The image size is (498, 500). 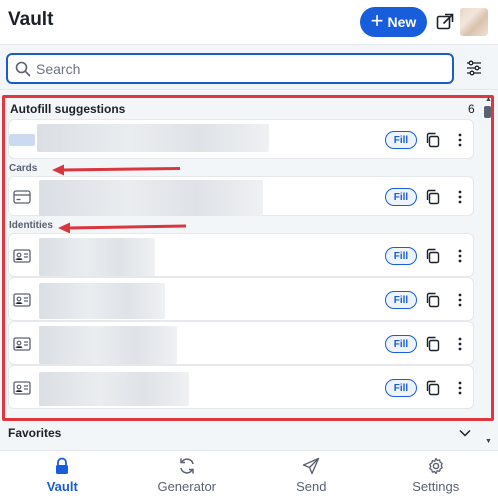 I want to click on nav-settings: Settings, so click(x=436, y=475).